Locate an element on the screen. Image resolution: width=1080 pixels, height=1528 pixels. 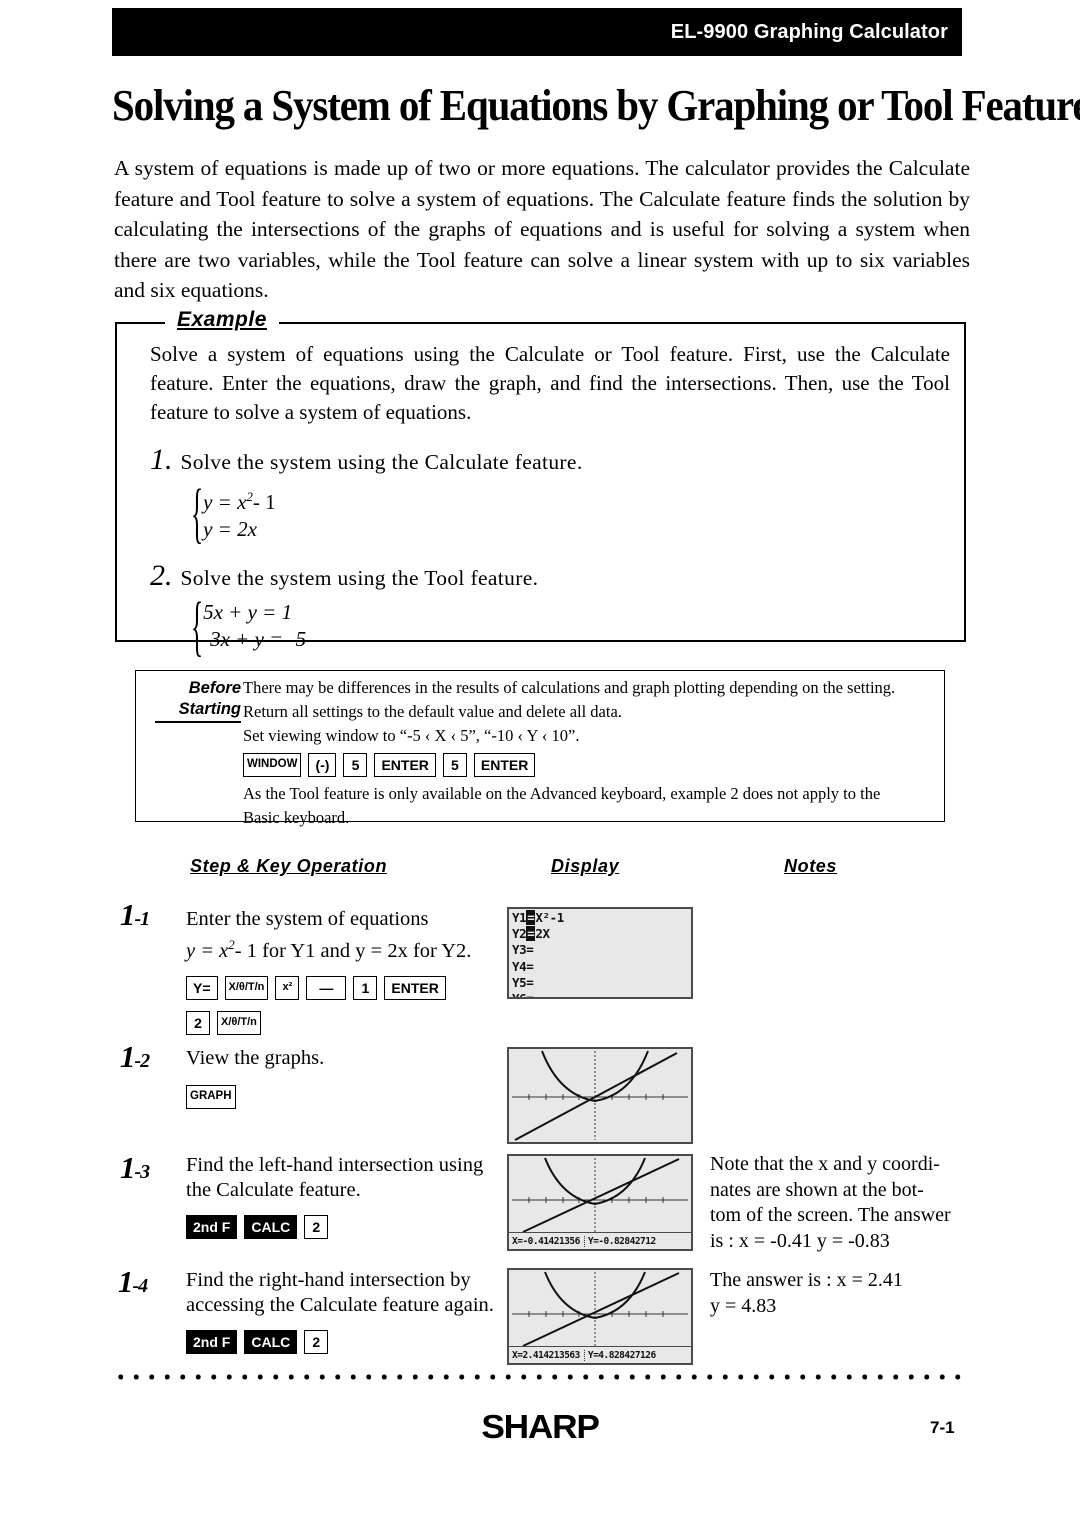
notes-1-4-line1: The answer is : x = 2.41 is located at coordinates (806, 1280).